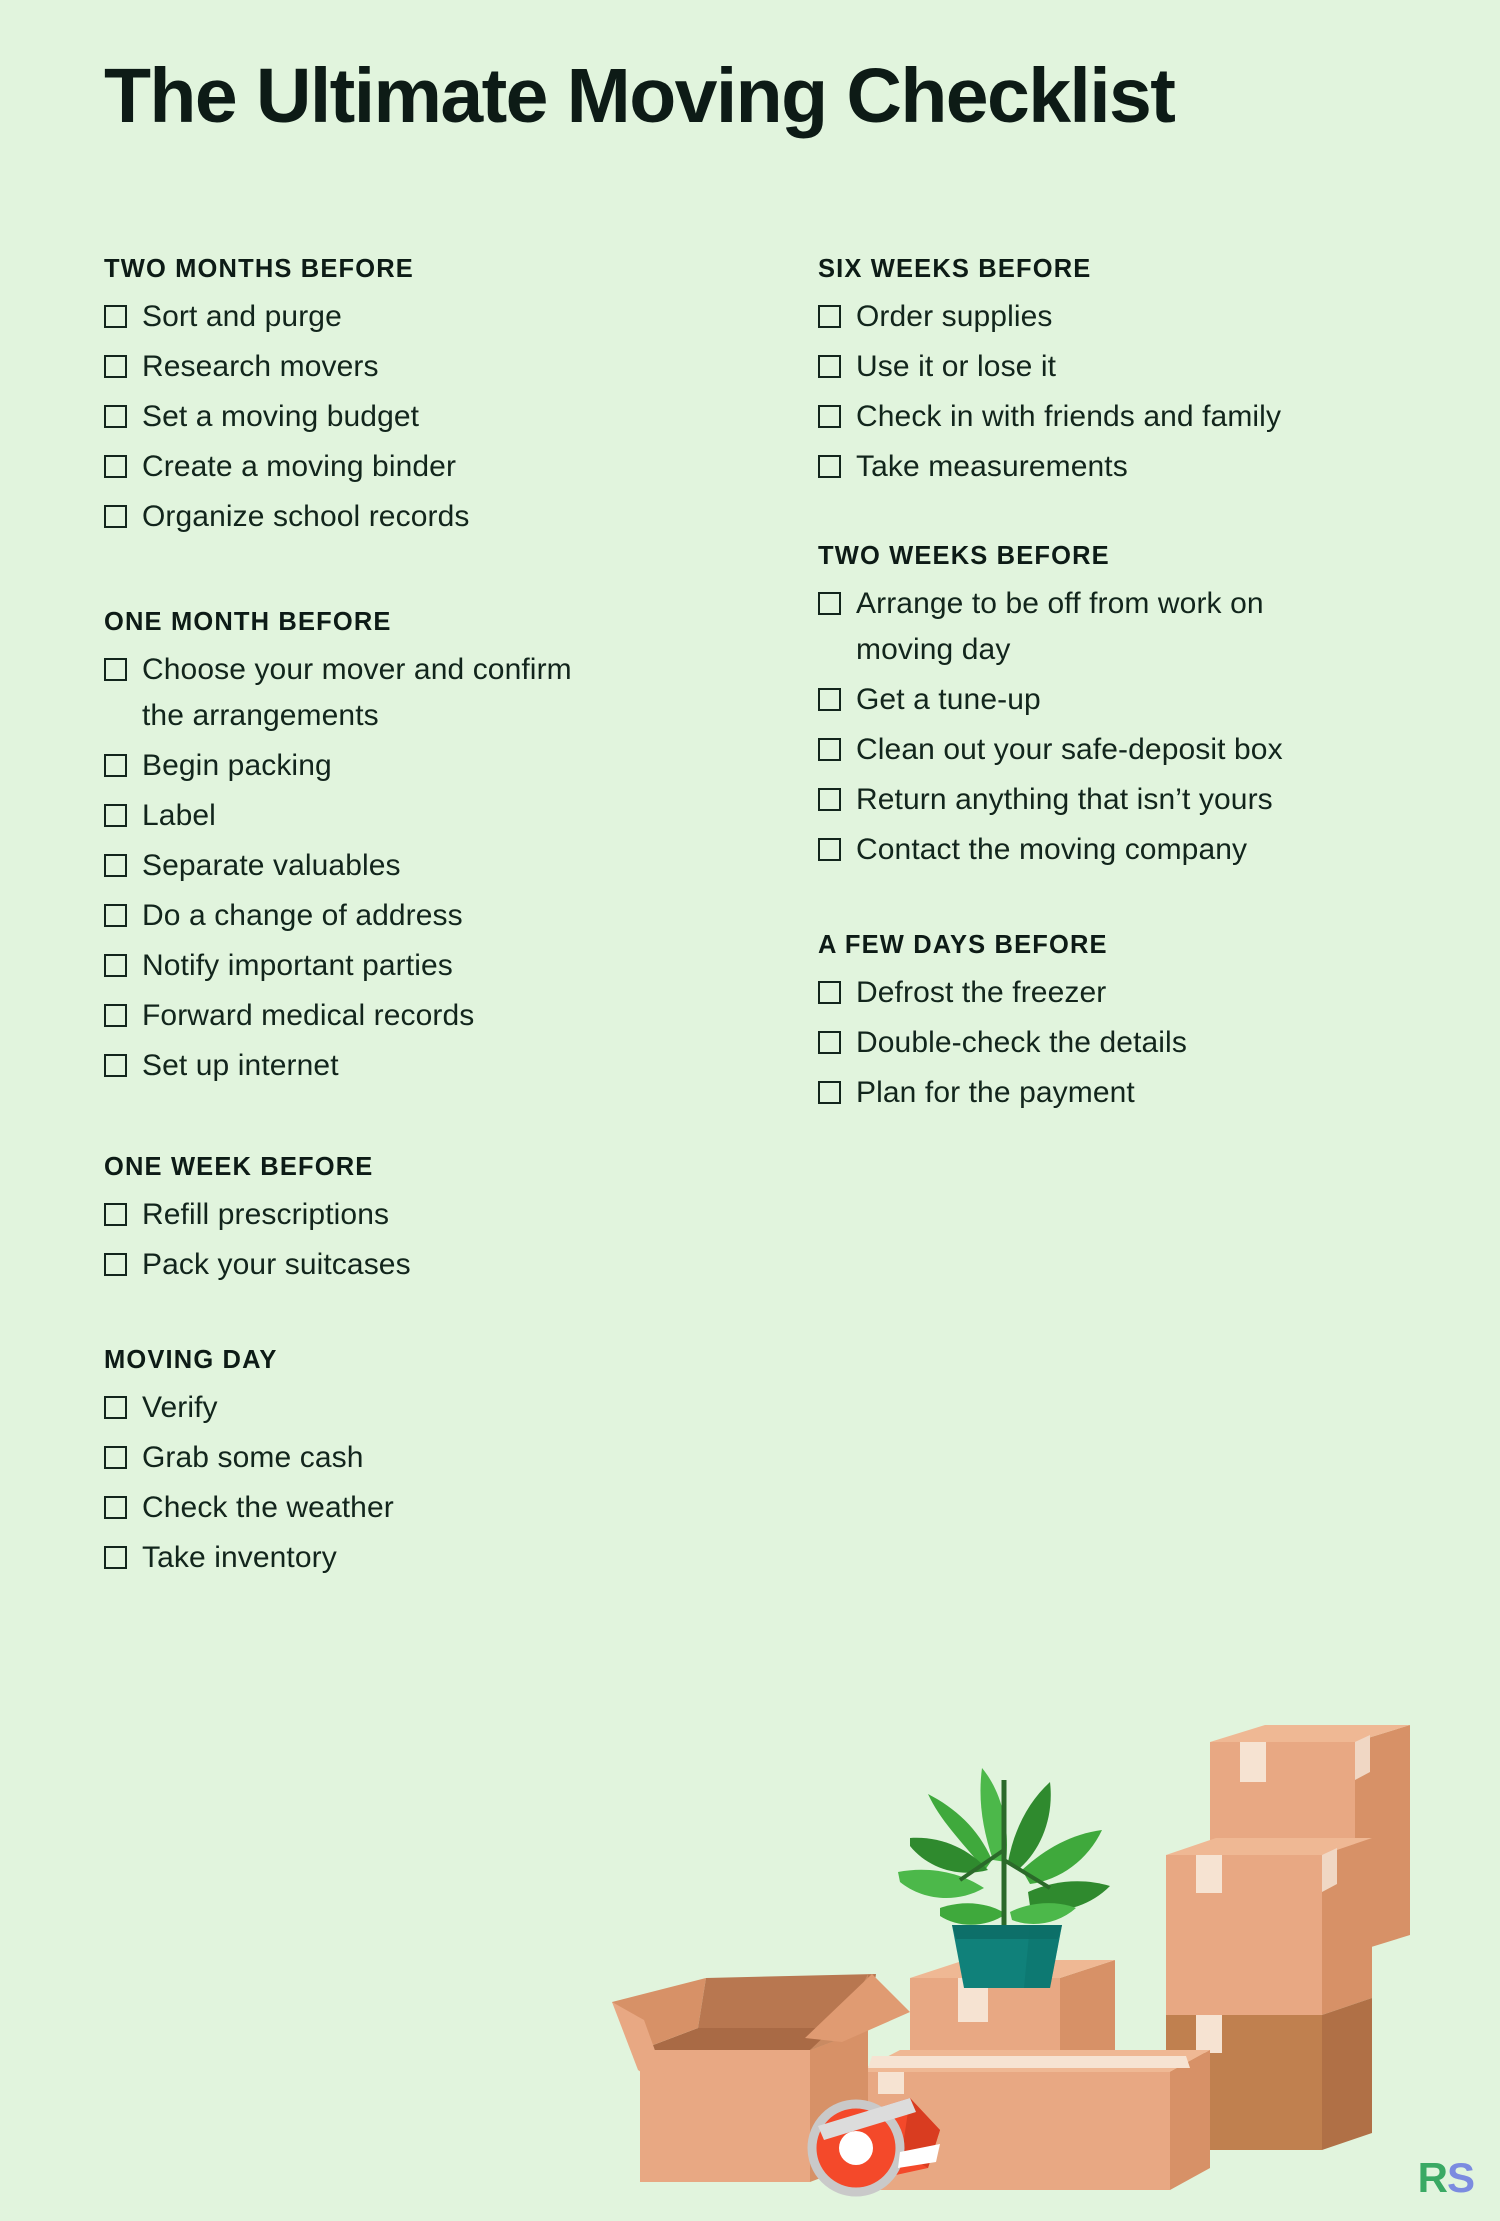 The height and width of the screenshot is (2221, 1500). What do you see at coordinates (1068, 367) in the screenshot?
I see `checklist-item: Use it or lose it` at bounding box center [1068, 367].